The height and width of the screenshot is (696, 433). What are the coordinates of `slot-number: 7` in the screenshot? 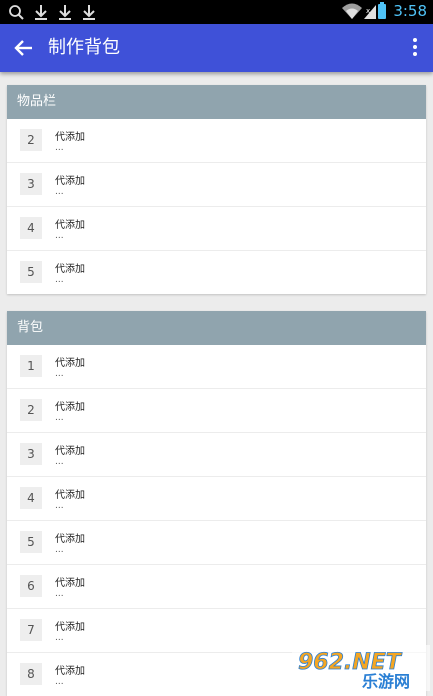 It's located at (31, 630).